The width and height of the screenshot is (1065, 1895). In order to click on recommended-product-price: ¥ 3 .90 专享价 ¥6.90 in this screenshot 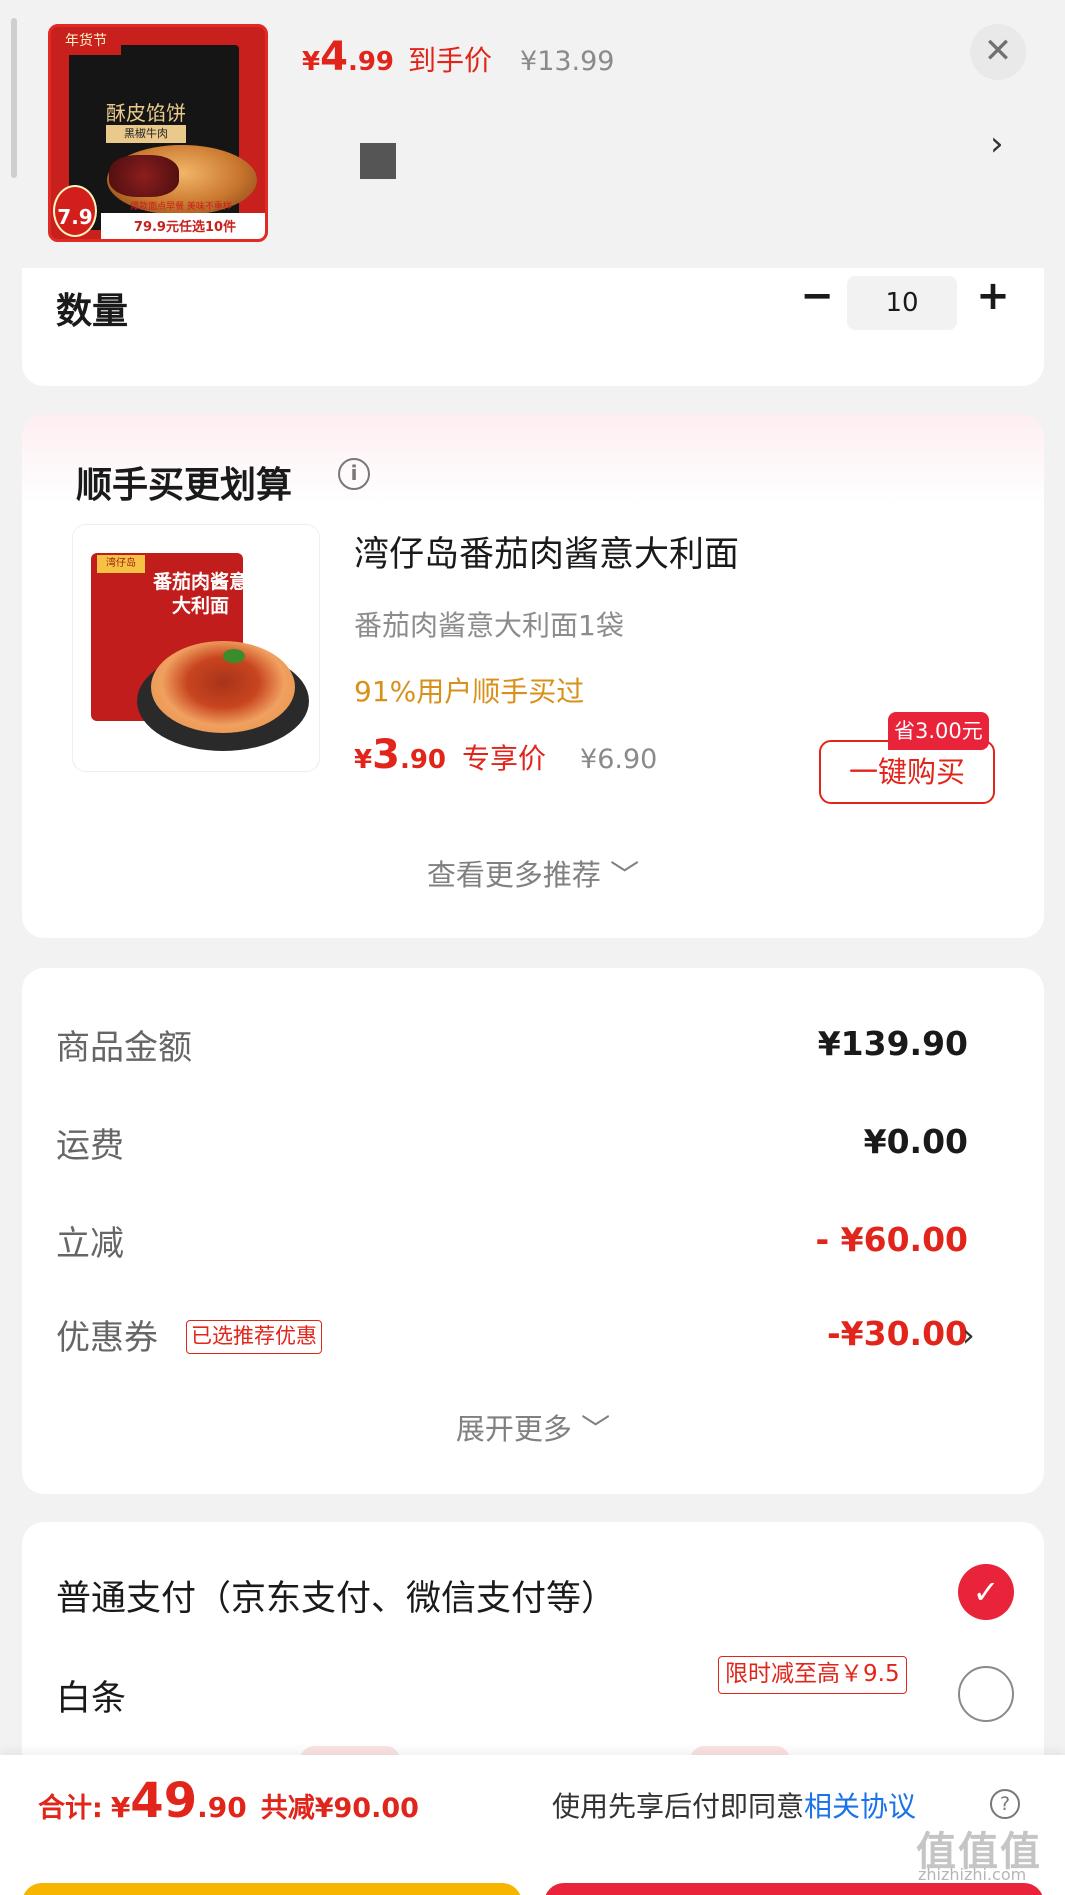, I will do `click(505, 755)`.